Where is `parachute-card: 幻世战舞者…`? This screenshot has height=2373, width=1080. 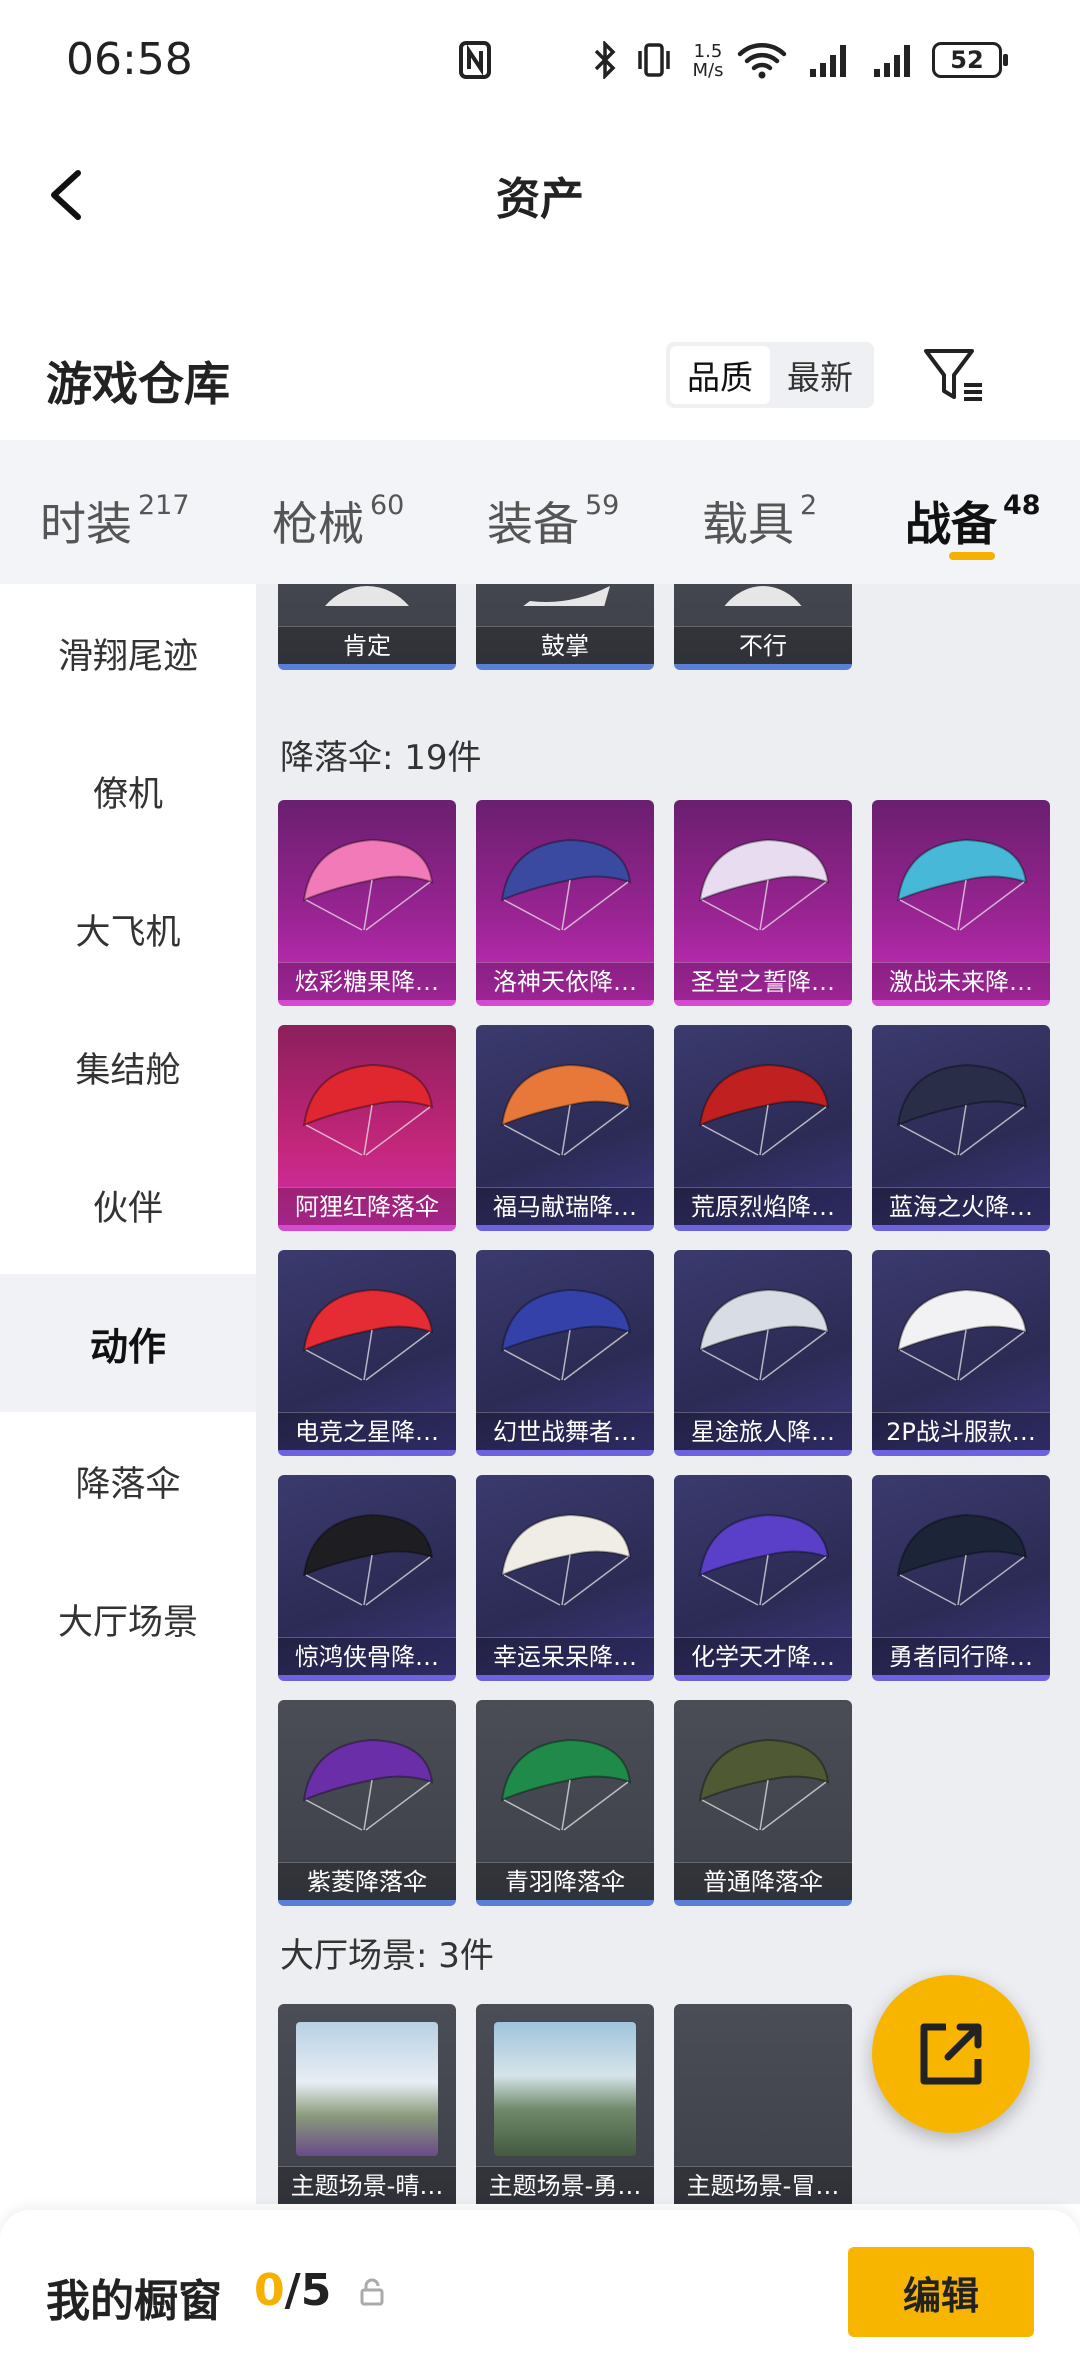
parachute-card: 幻世战舞者… is located at coordinates (565, 1353).